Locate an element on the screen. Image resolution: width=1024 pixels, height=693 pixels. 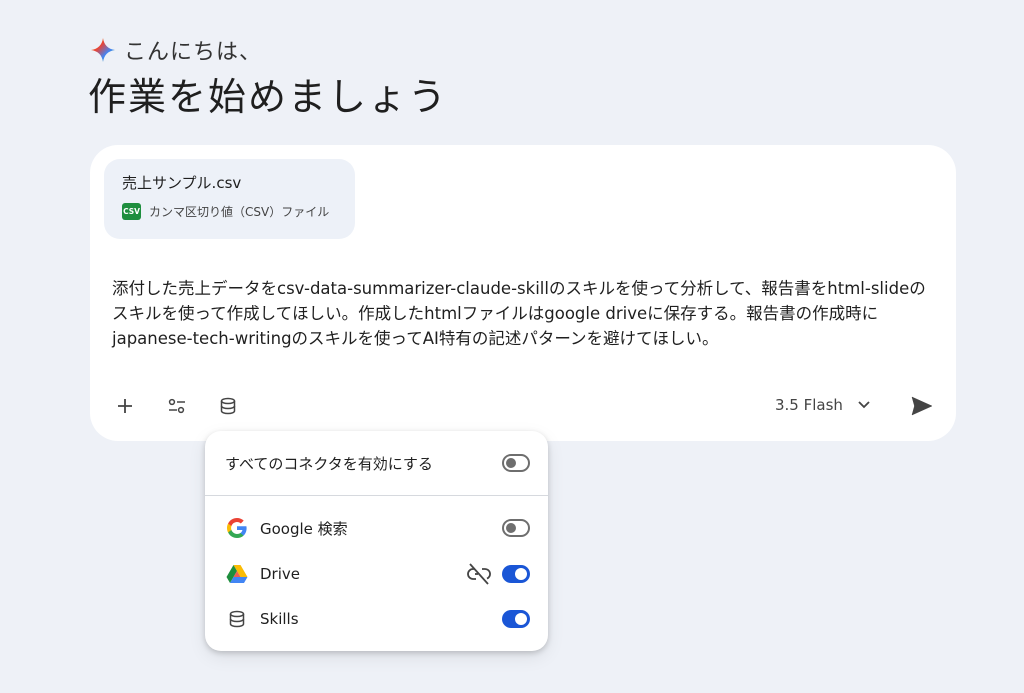
connector-google-search: Google 検索 is located at coordinates (376, 528).